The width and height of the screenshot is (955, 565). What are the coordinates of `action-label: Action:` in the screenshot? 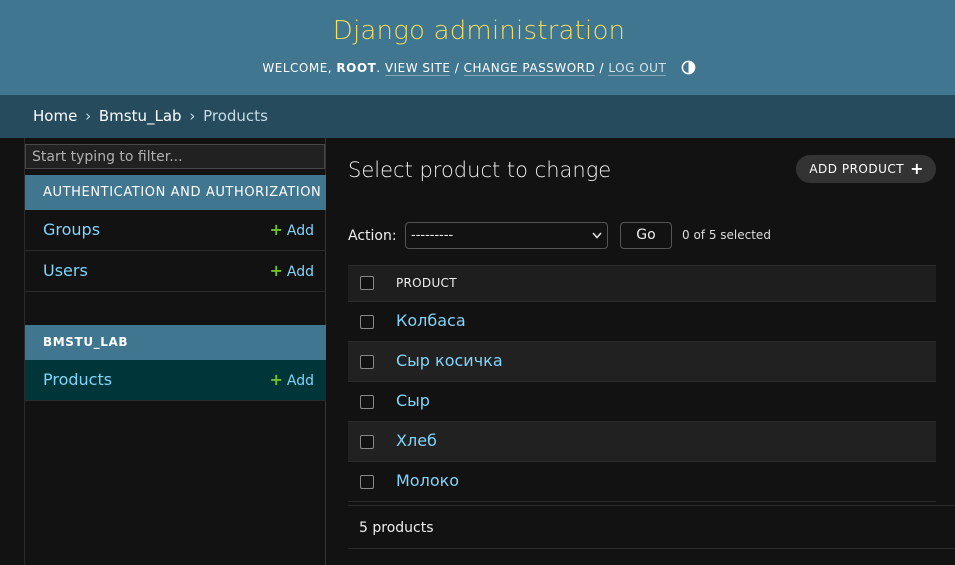 It's located at (372, 236).